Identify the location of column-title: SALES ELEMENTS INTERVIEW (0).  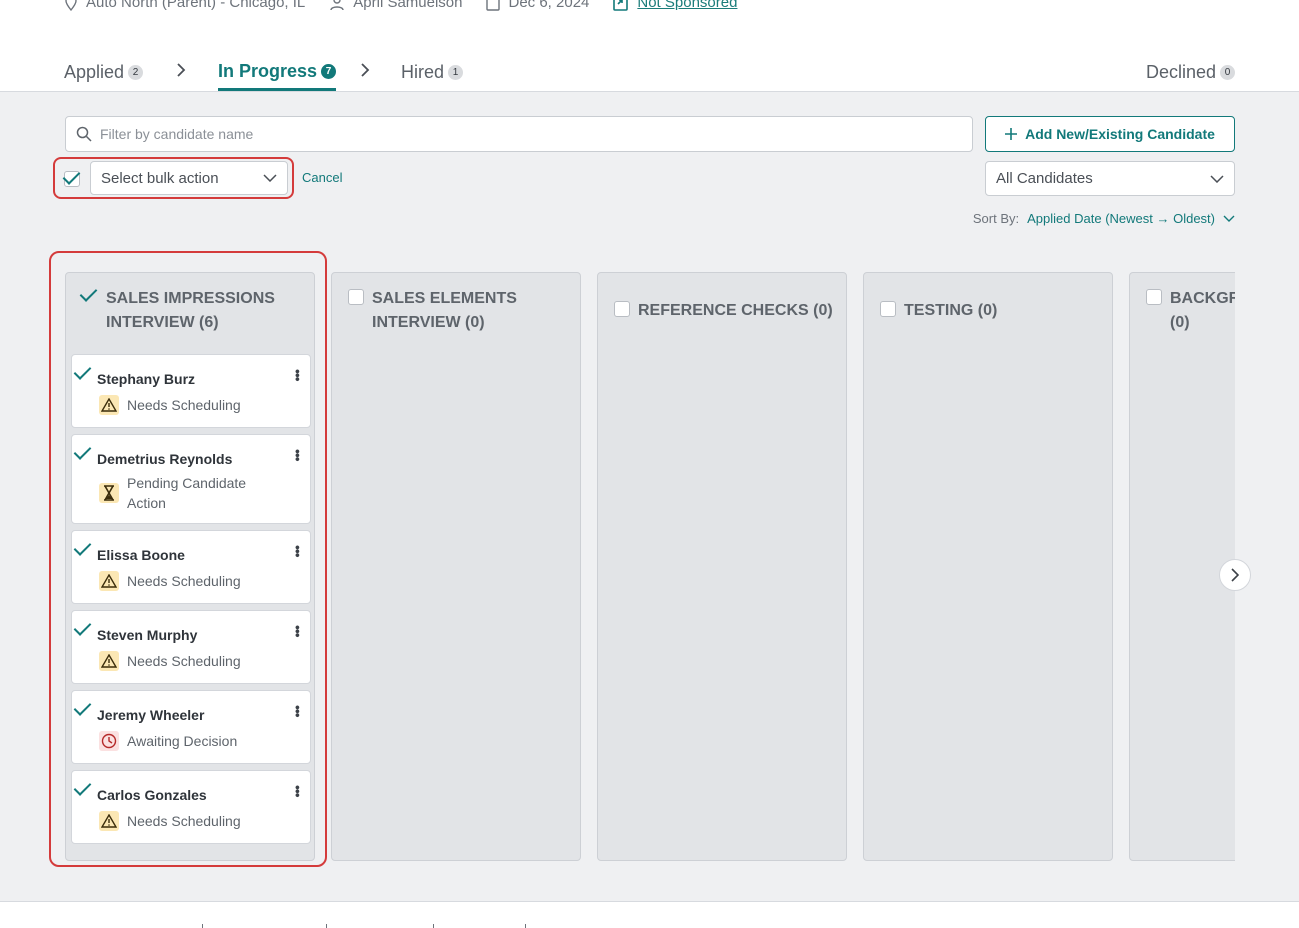
(444, 310).